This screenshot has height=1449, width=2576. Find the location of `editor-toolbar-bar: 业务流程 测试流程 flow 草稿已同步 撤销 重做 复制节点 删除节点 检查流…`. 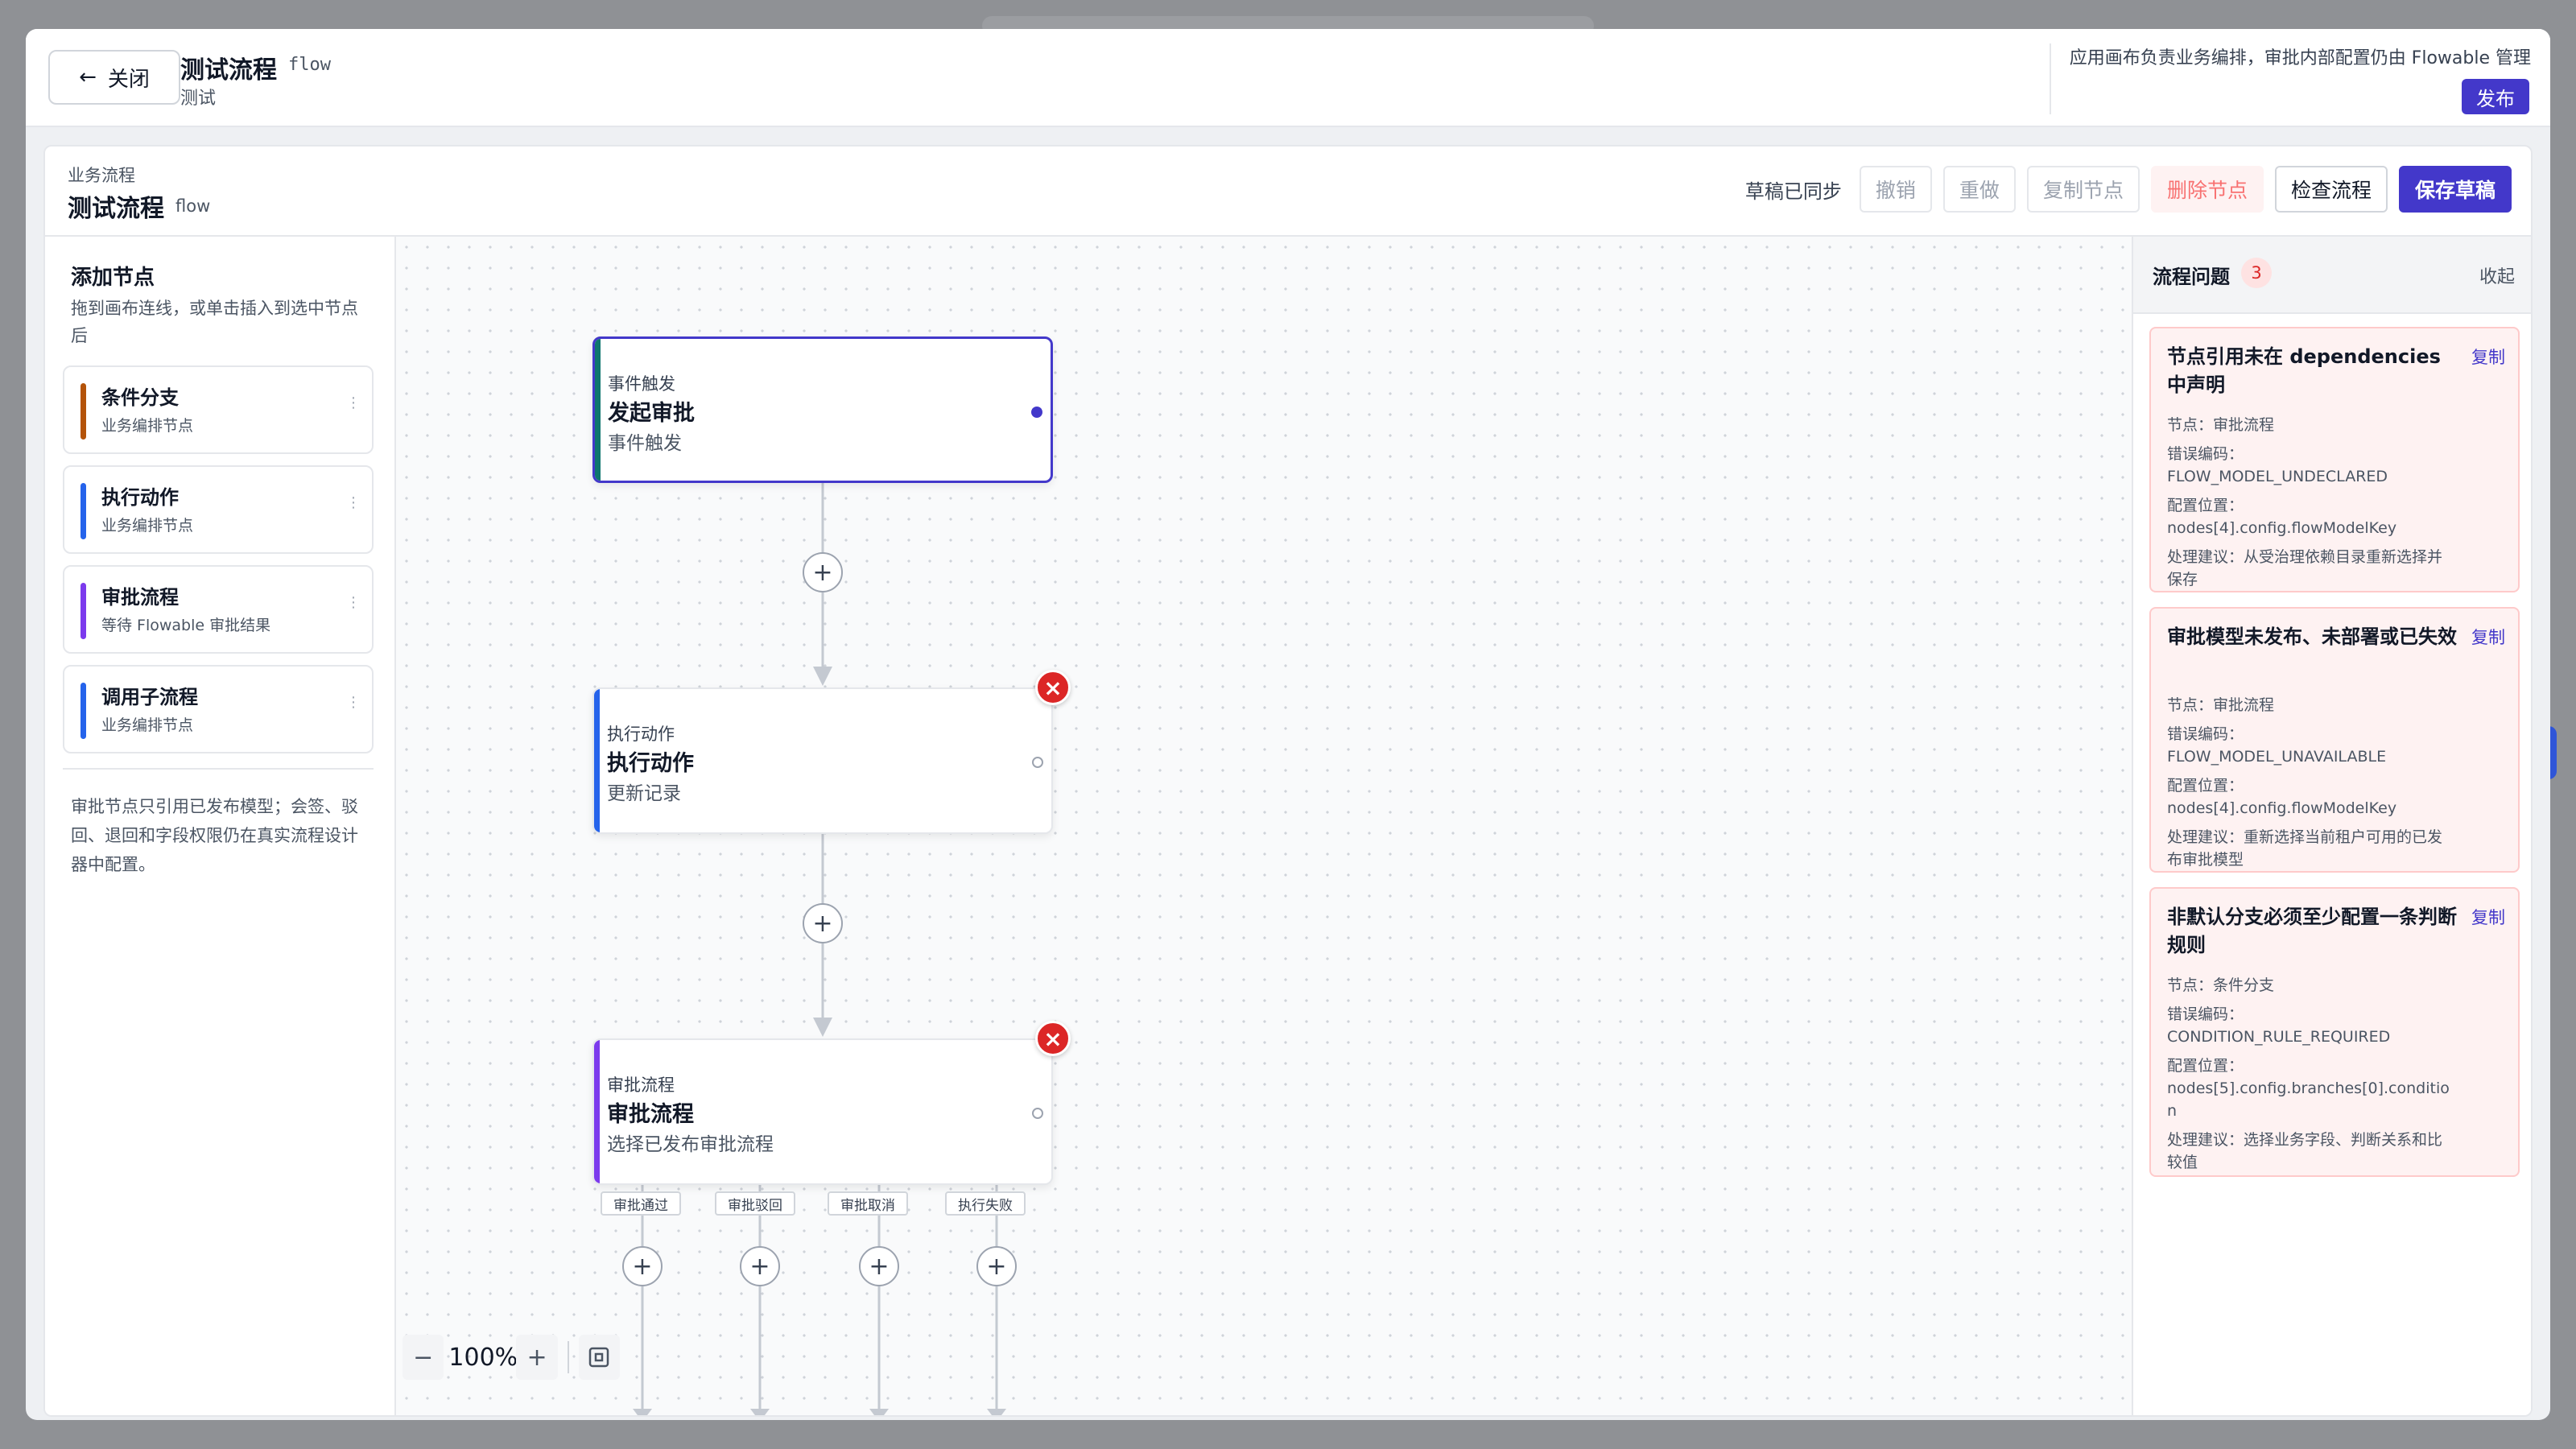

editor-toolbar-bar: 业务流程 测试流程 flow 草稿已同步 撤销 重做 复制节点 删除节点 检查流… is located at coordinates (1288, 192).